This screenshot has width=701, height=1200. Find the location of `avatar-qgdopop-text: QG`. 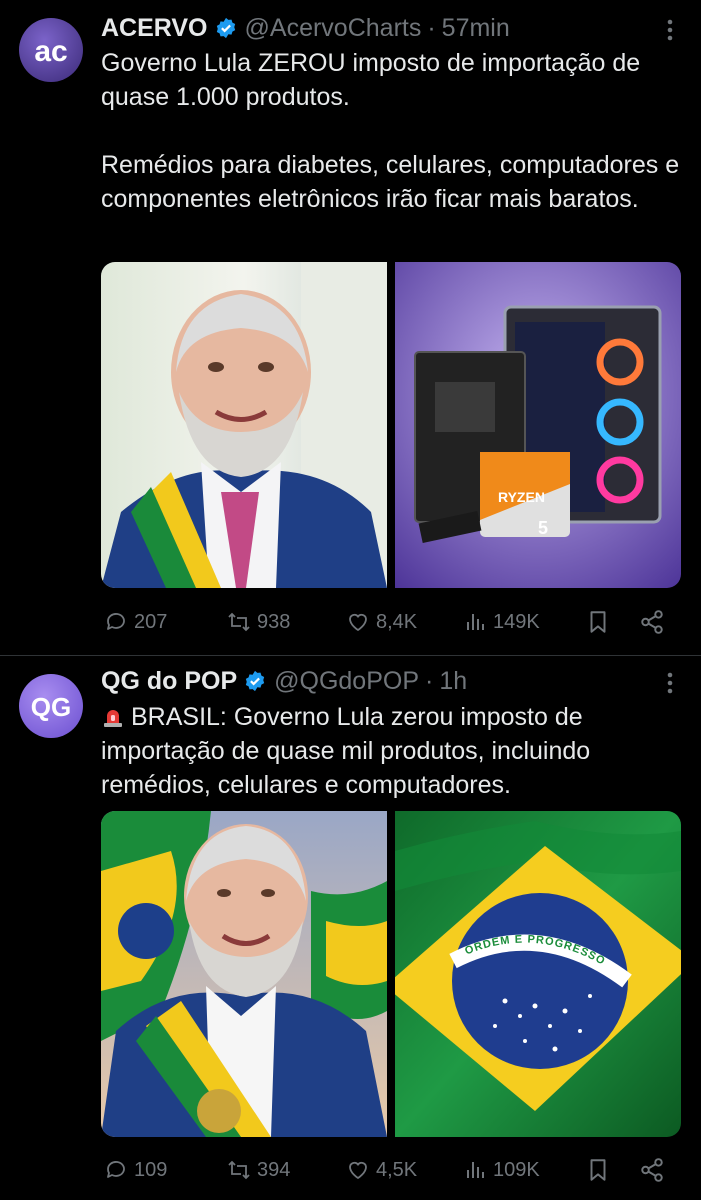

avatar-qgdopop-text: QG is located at coordinates (51, 707).